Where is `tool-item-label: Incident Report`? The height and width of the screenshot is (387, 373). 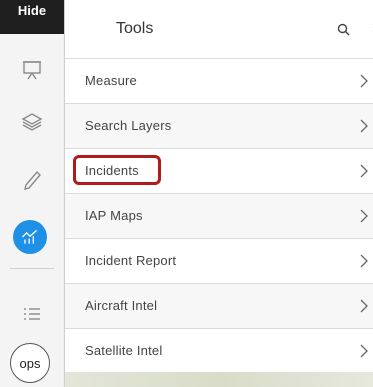 tool-item-label: Incident Report is located at coordinates (131, 260).